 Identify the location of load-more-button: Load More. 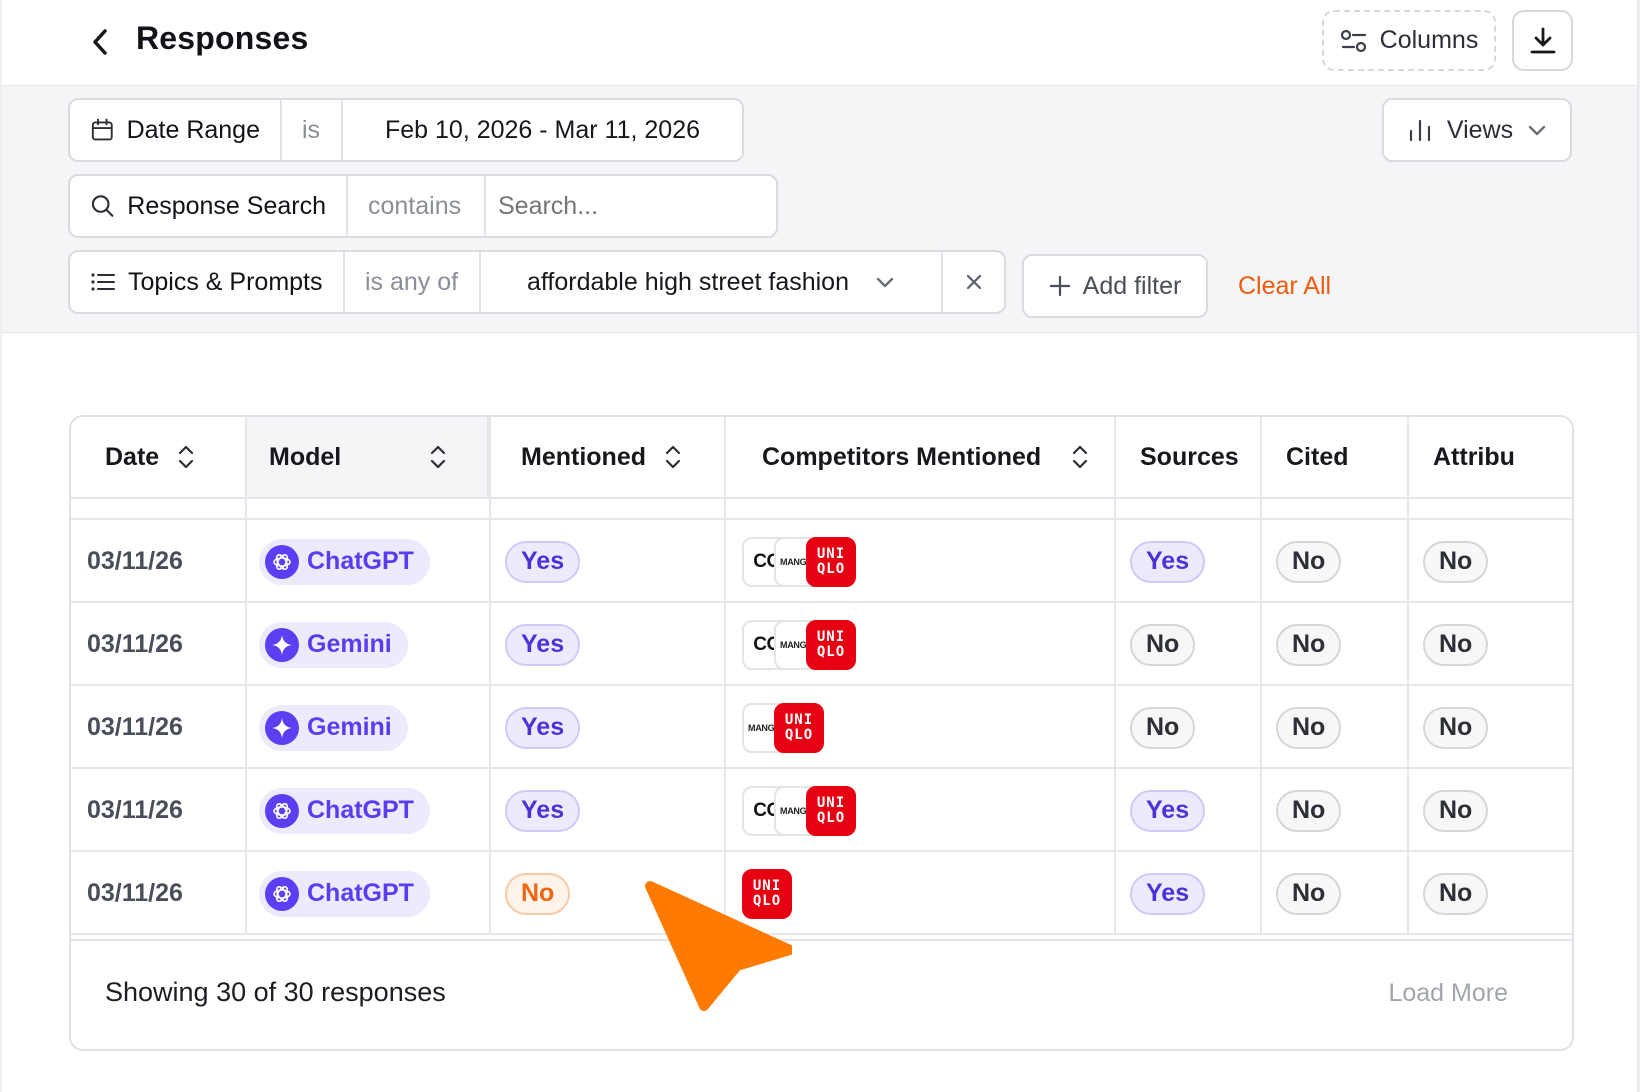
(1448, 993).